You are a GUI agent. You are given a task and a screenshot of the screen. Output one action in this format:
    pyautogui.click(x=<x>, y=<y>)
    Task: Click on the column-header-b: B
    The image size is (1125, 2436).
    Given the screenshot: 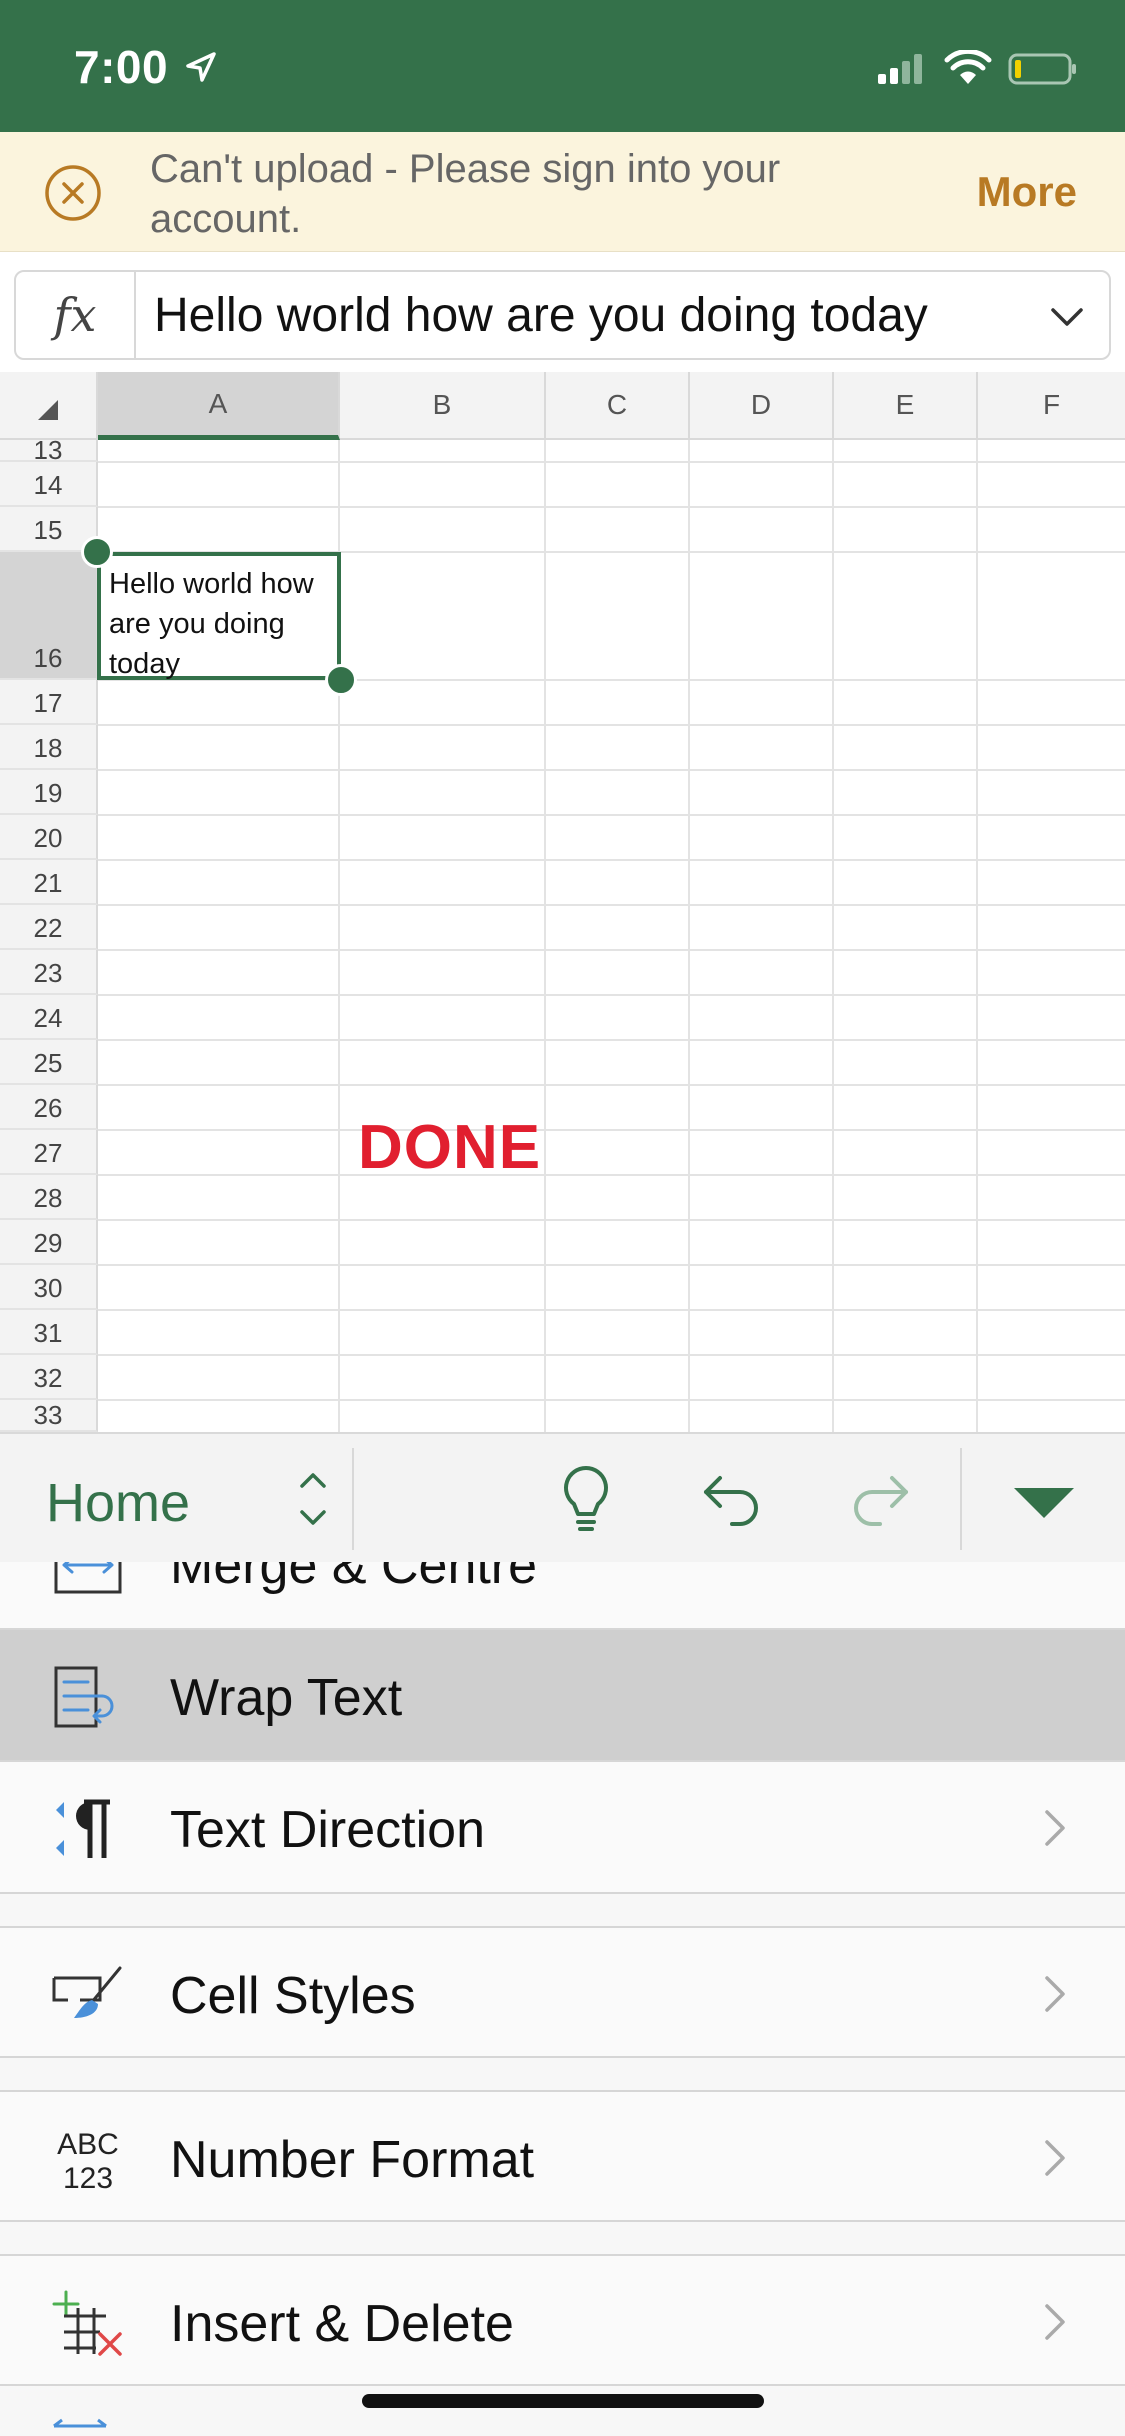 What is the action you would take?
    pyautogui.click(x=443, y=406)
    